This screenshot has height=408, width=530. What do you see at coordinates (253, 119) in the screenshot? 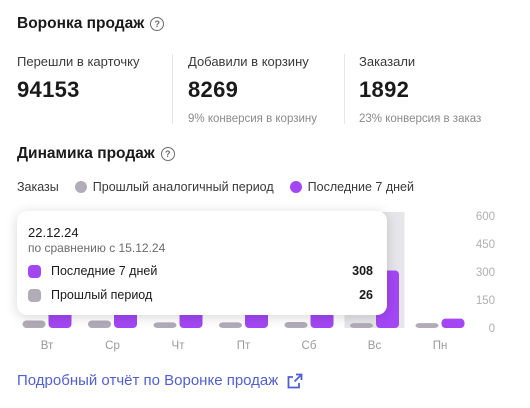
I see `metric-conversion: 9% конверсия в корзину` at bounding box center [253, 119].